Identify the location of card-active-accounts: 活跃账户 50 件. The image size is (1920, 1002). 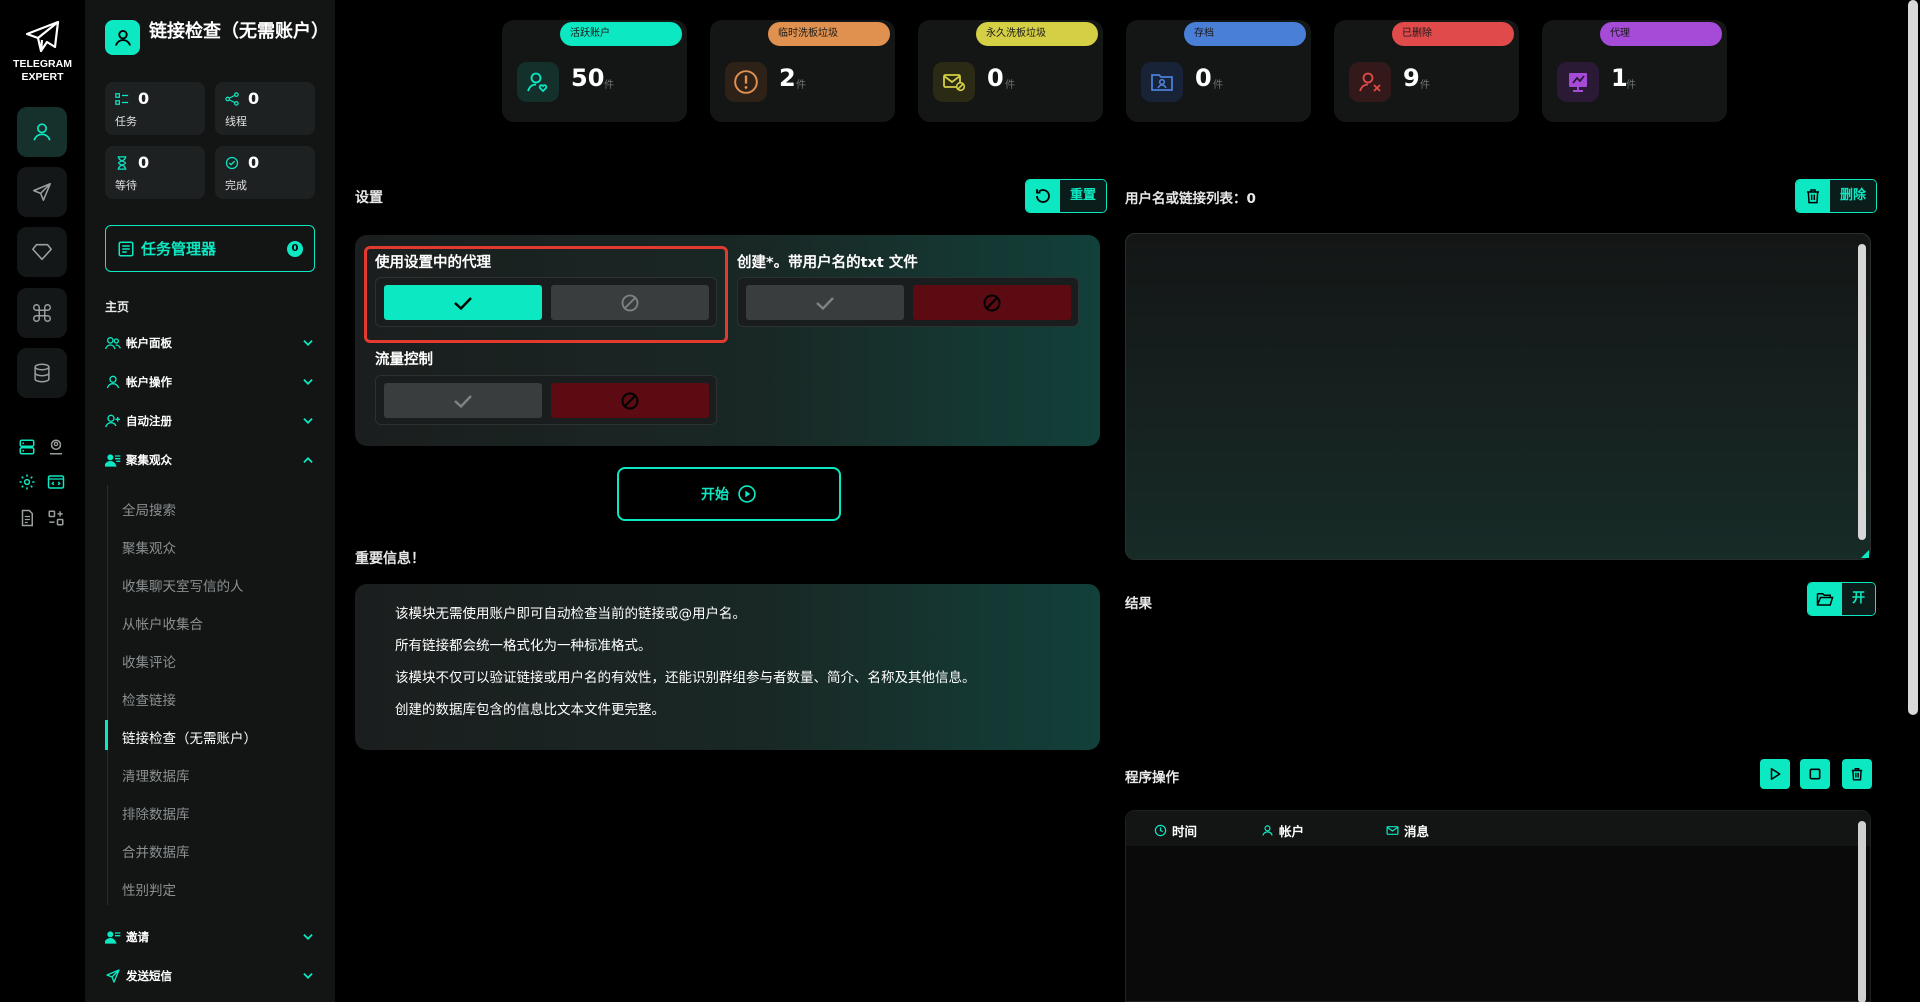
(594, 71).